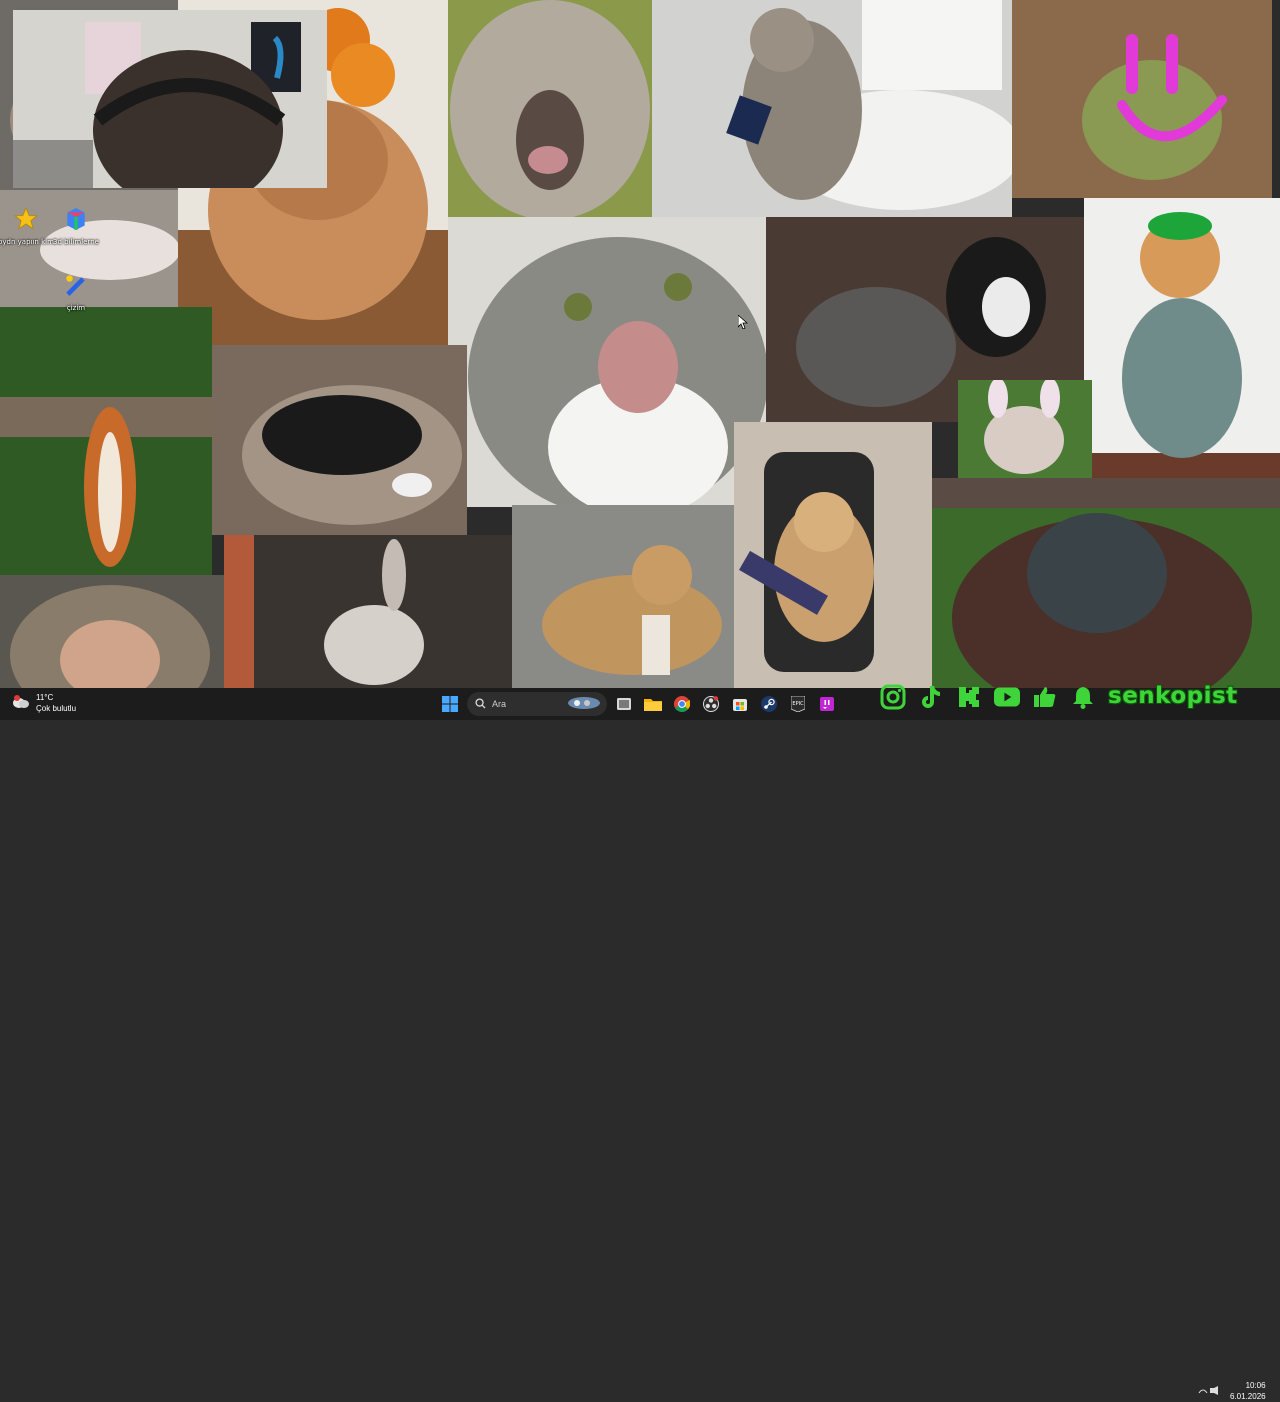 The image size is (1280, 1402). I want to click on drawing-icon, so click(76, 287).